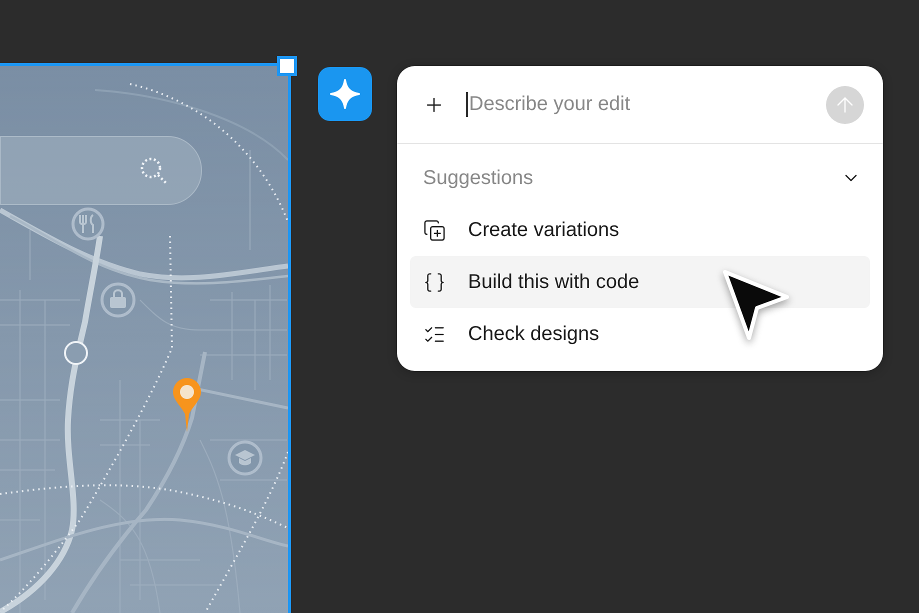  Describe the element at coordinates (640, 282) in the screenshot. I see `suggestion-item: Build this with code` at that location.